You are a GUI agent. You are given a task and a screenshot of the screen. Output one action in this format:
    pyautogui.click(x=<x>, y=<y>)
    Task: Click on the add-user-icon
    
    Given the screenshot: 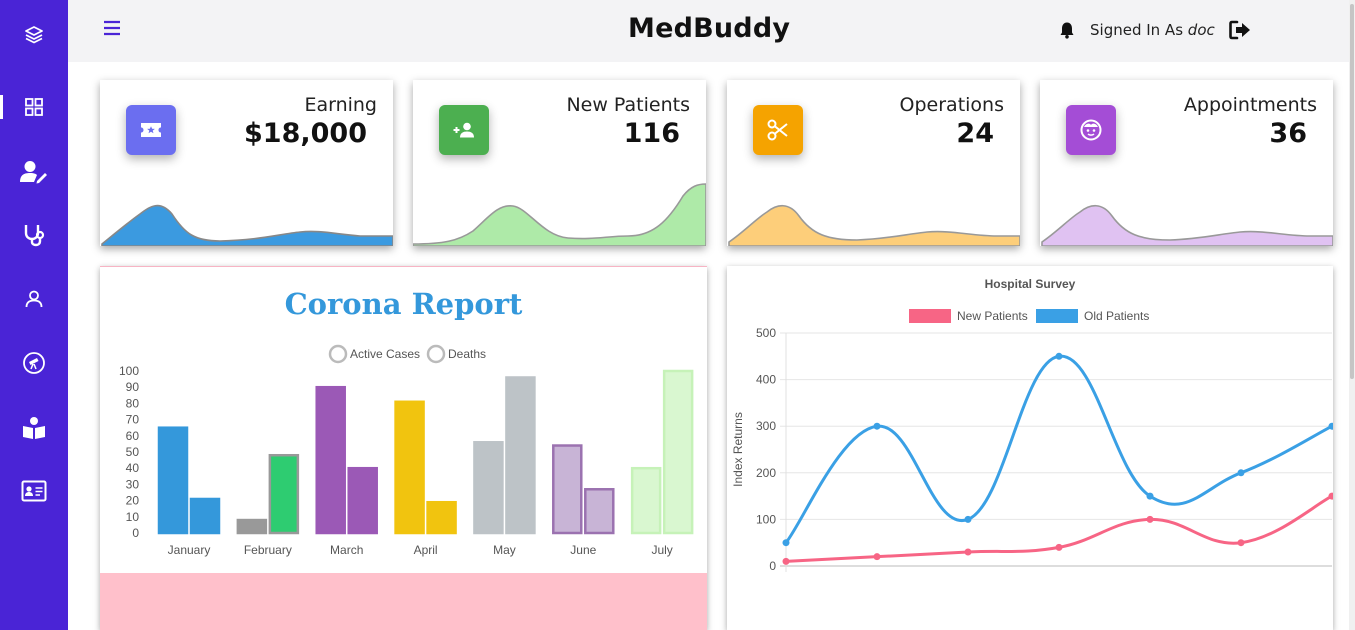 What is the action you would take?
    pyautogui.click(x=463, y=130)
    